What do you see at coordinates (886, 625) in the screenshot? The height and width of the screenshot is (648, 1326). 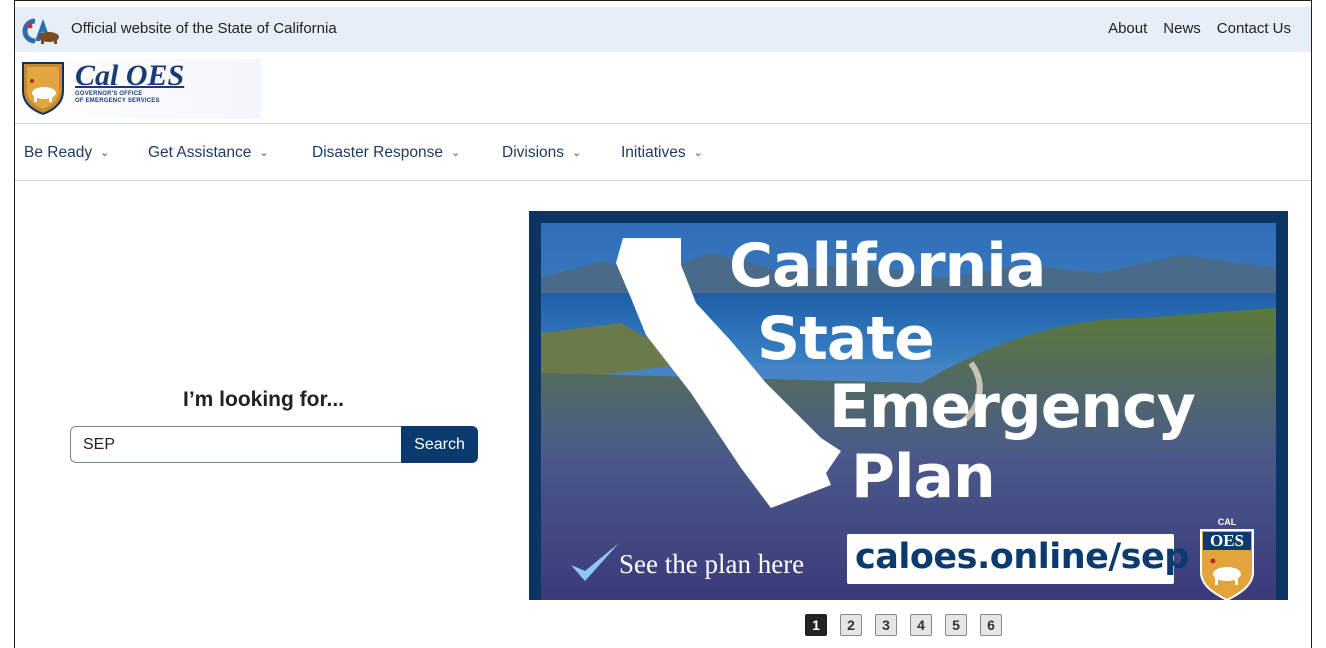 I see `carousel-page-3: 3` at bounding box center [886, 625].